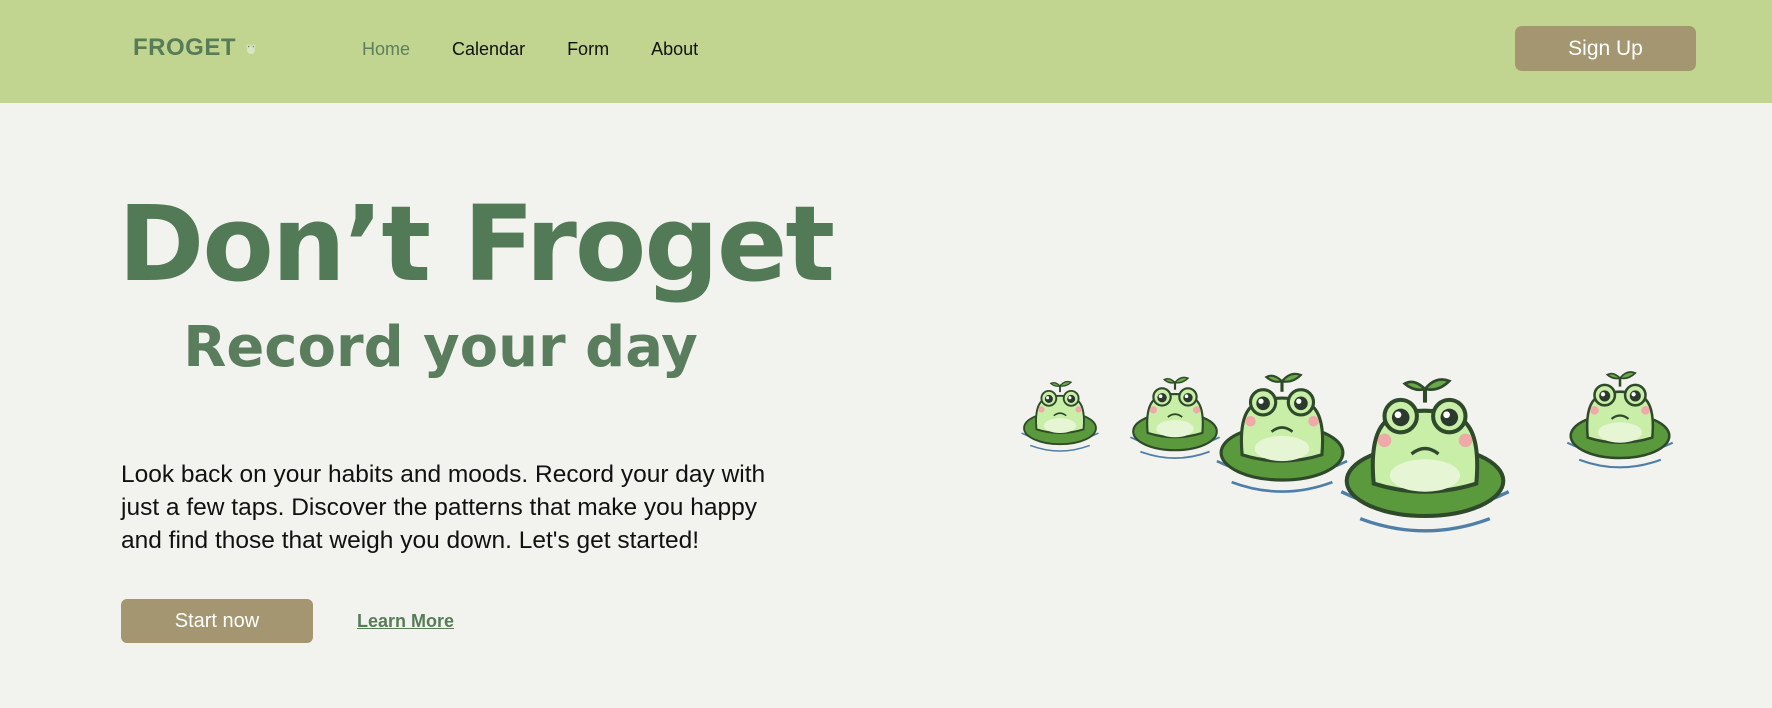  What do you see at coordinates (530, 49) in the screenshot?
I see `nav-menu: Home Calendar Form About` at bounding box center [530, 49].